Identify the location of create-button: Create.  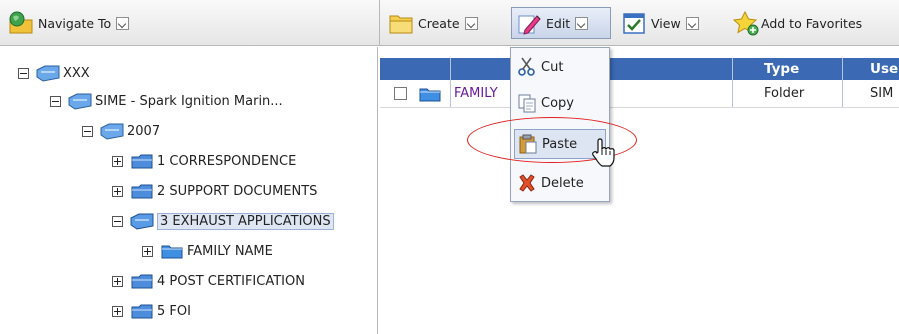
(433, 23).